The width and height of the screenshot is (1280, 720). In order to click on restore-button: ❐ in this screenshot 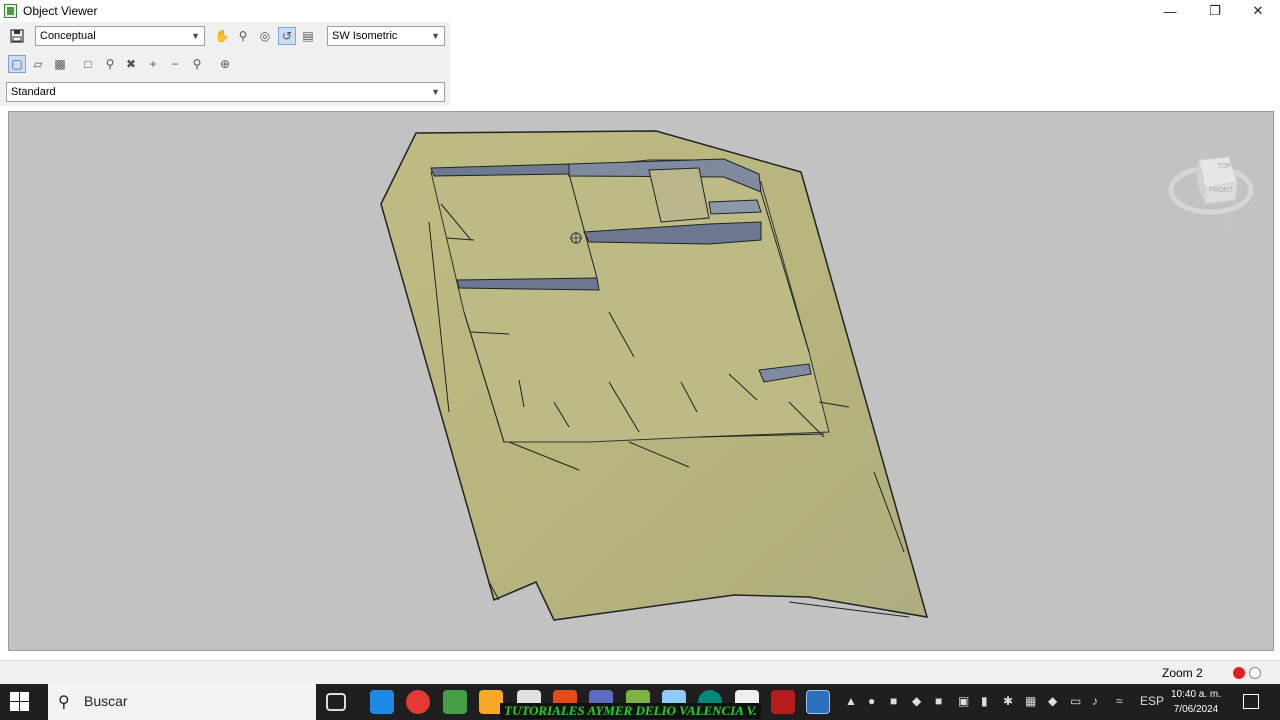, I will do `click(1215, 11)`.